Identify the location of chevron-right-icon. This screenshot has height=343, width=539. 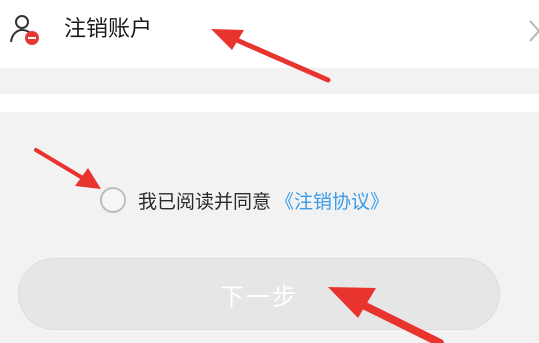
(534, 31).